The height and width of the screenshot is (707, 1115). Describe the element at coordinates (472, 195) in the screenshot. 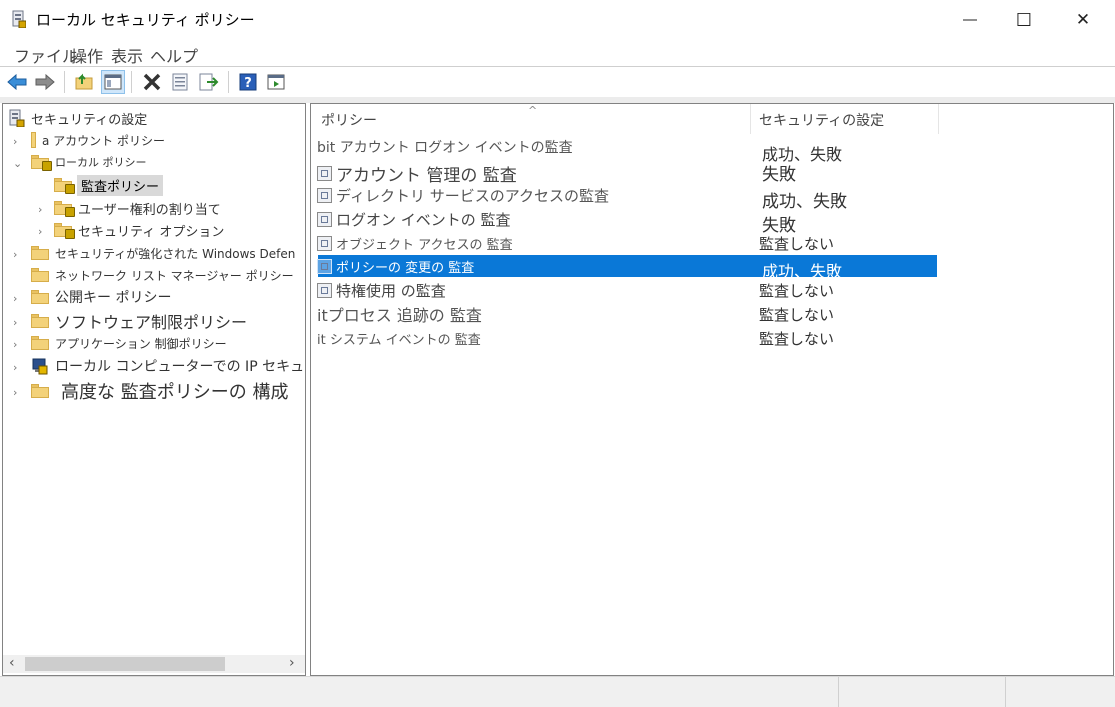

I see `row-policy-name: ディレクトリ サービスのアクセスの監査` at that location.